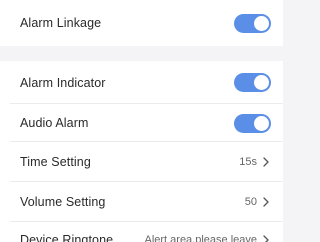 The width and height of the screenshot is (320, 242). I want to click on volume-setting-row: Volume Setting 50, so click(141, 202).